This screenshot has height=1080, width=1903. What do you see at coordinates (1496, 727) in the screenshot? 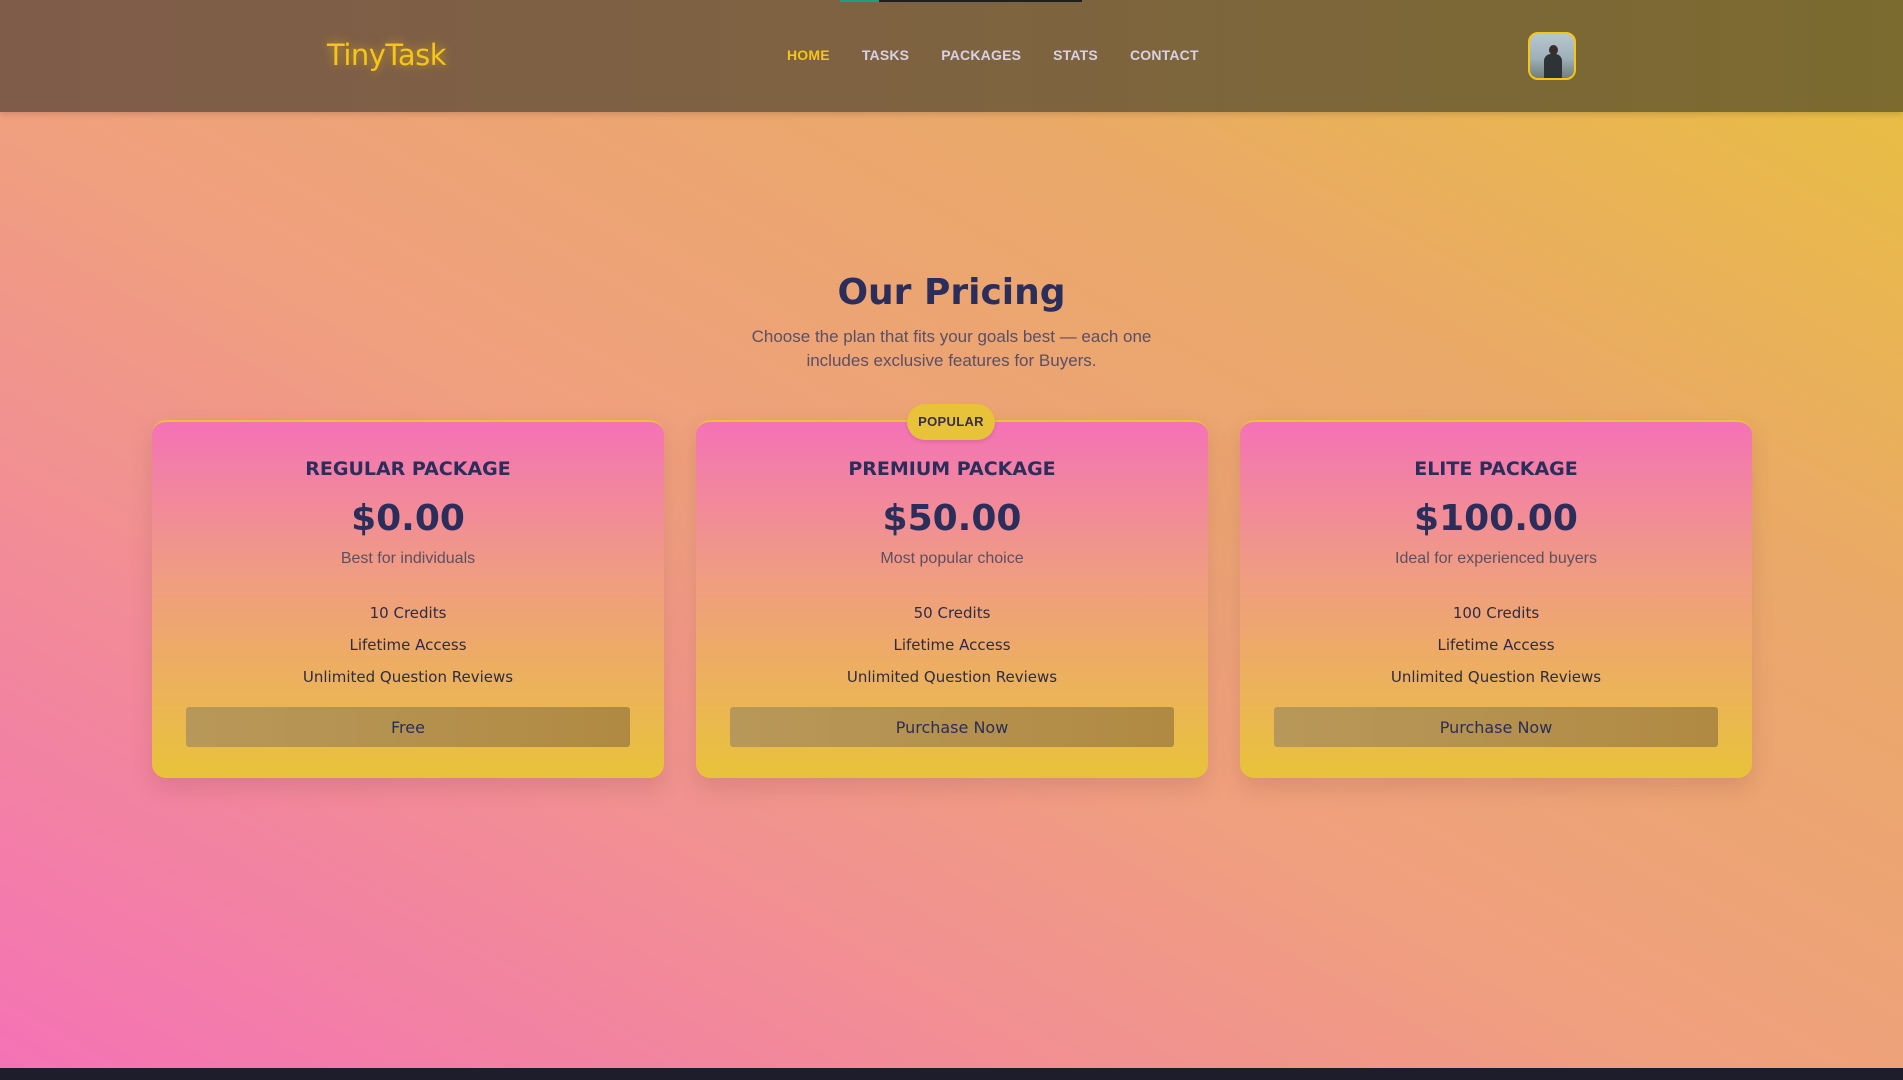
I see `purchase-elite-button: Purchase Now` at bounding box center [1496, 727].